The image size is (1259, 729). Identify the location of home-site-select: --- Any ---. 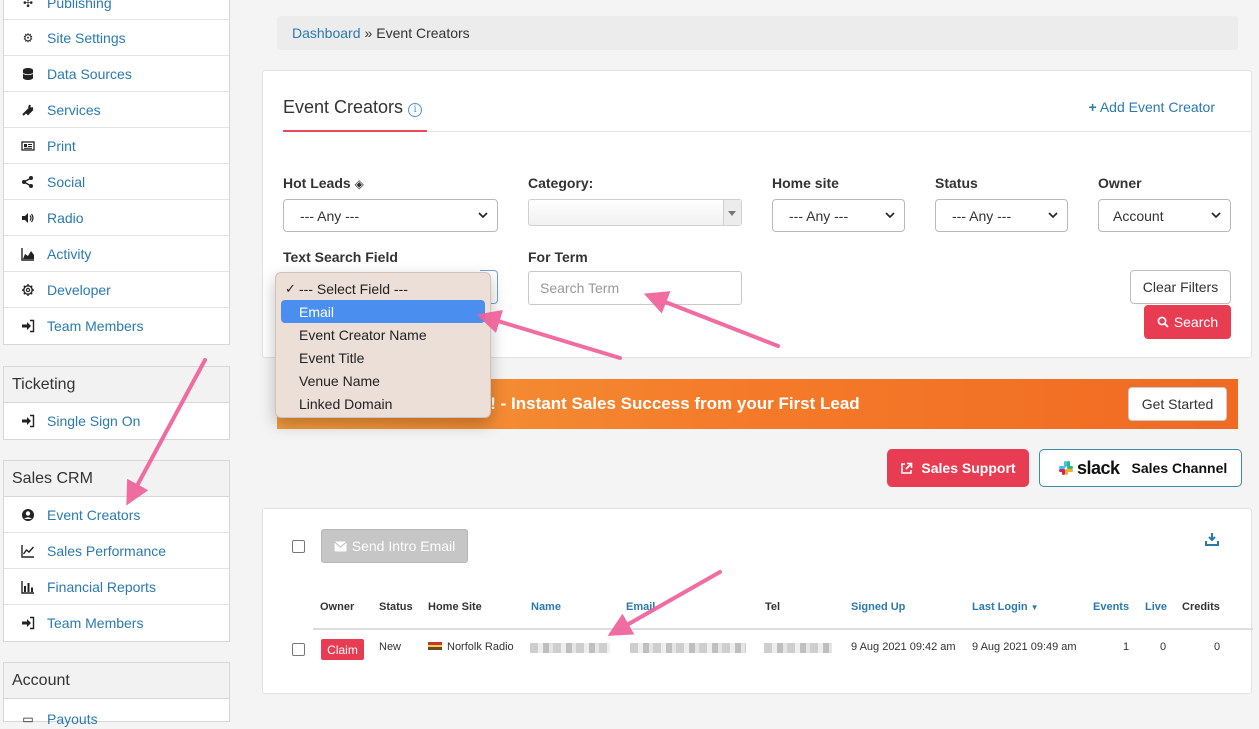
(838, 215).